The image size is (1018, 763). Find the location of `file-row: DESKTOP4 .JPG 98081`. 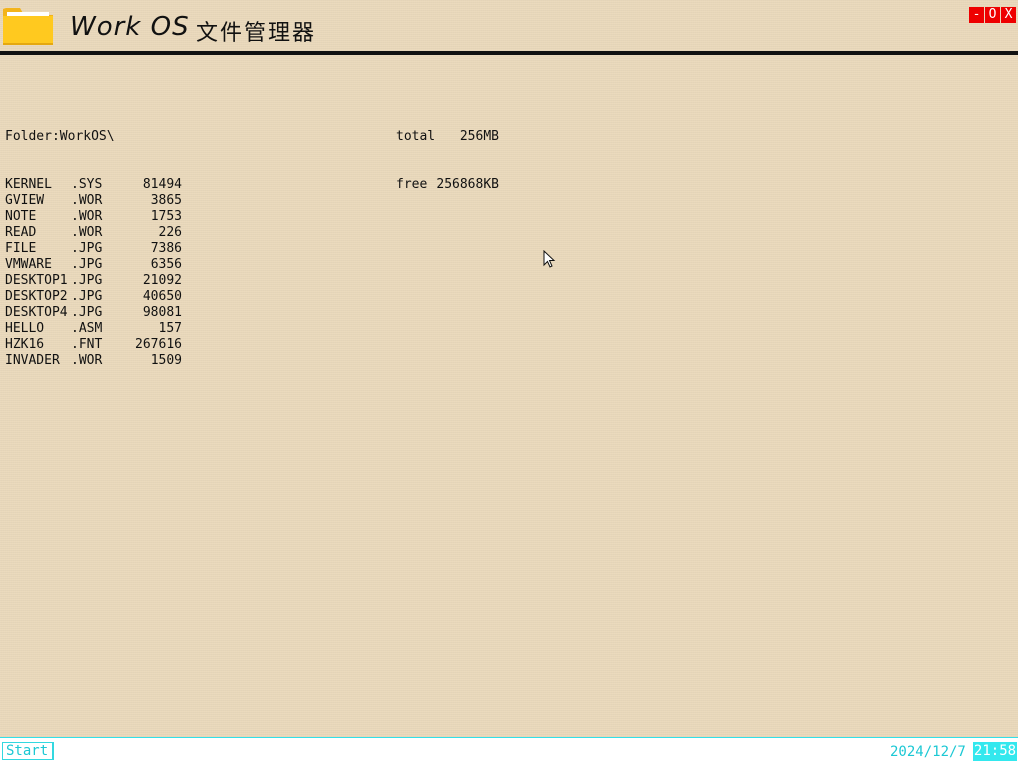

file-row: DESKTOP4 .JPG 98081 is located at coordinates (93, 313).